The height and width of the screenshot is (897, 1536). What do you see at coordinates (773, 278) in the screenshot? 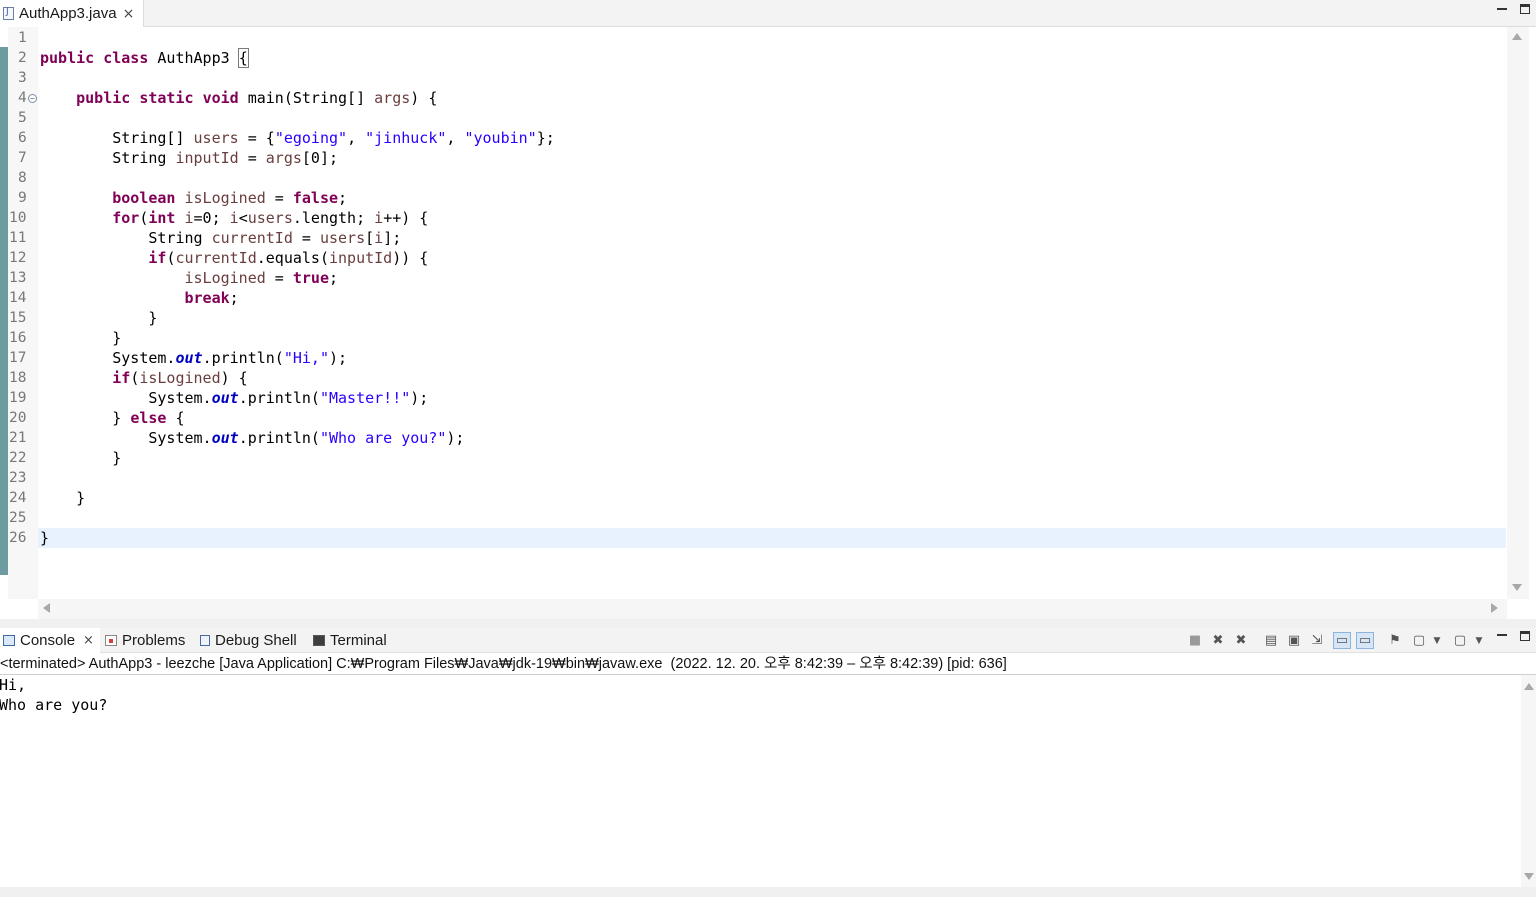
I see `code-line: isLogined = true;` at bounding box center [773, 278].